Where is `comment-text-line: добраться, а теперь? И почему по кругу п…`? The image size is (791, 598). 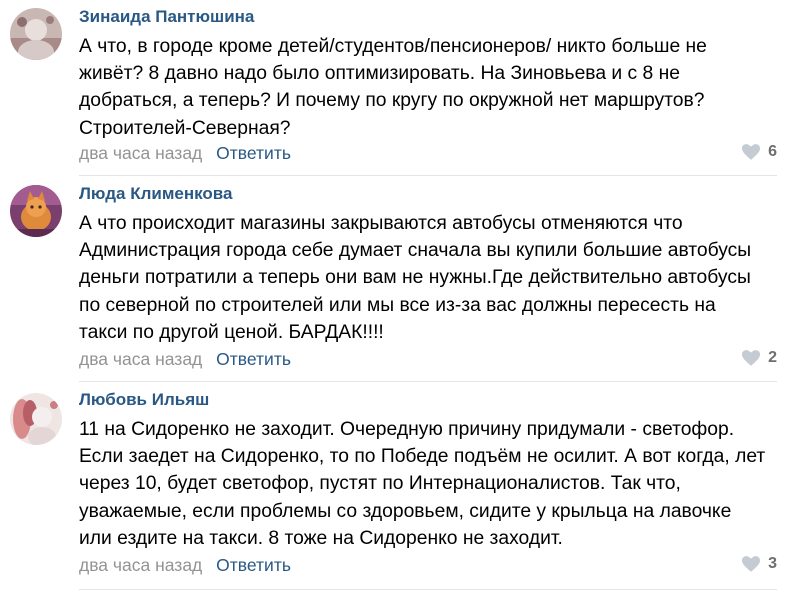 comment-text-line: добраться, а теперь? И почему по кругу п… is located at coordinates (392, 101).